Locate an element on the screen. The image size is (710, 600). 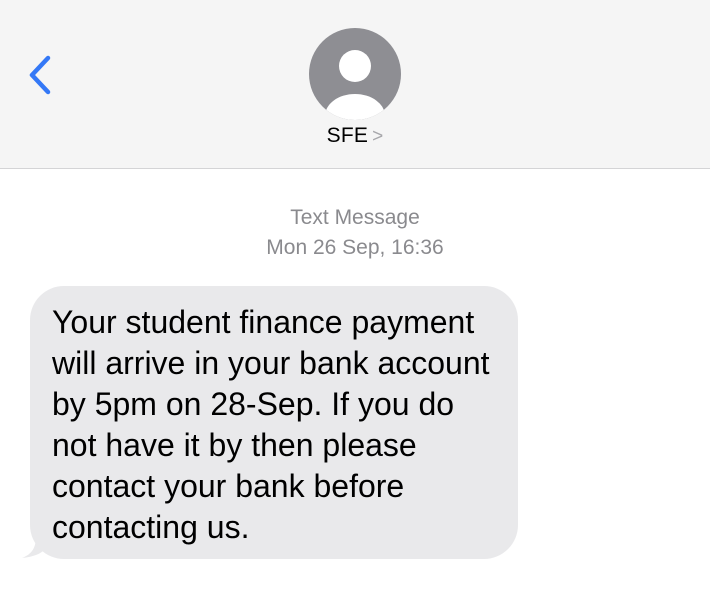
contact-avatar is located at coordinates (355, 74).